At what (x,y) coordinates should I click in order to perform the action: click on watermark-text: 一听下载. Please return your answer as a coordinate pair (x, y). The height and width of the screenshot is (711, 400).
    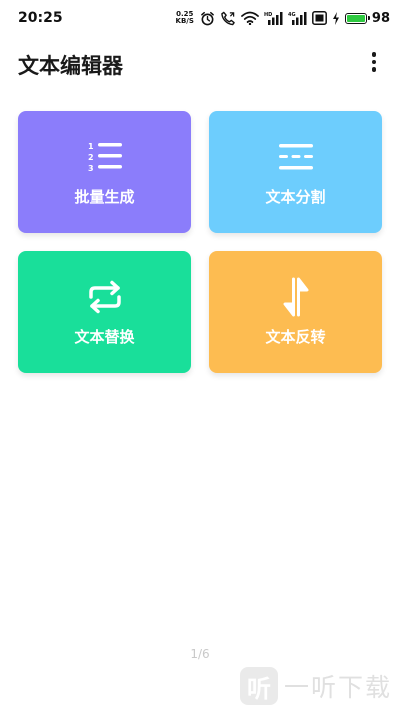
    Looking at the image, I should click on (337, 687).